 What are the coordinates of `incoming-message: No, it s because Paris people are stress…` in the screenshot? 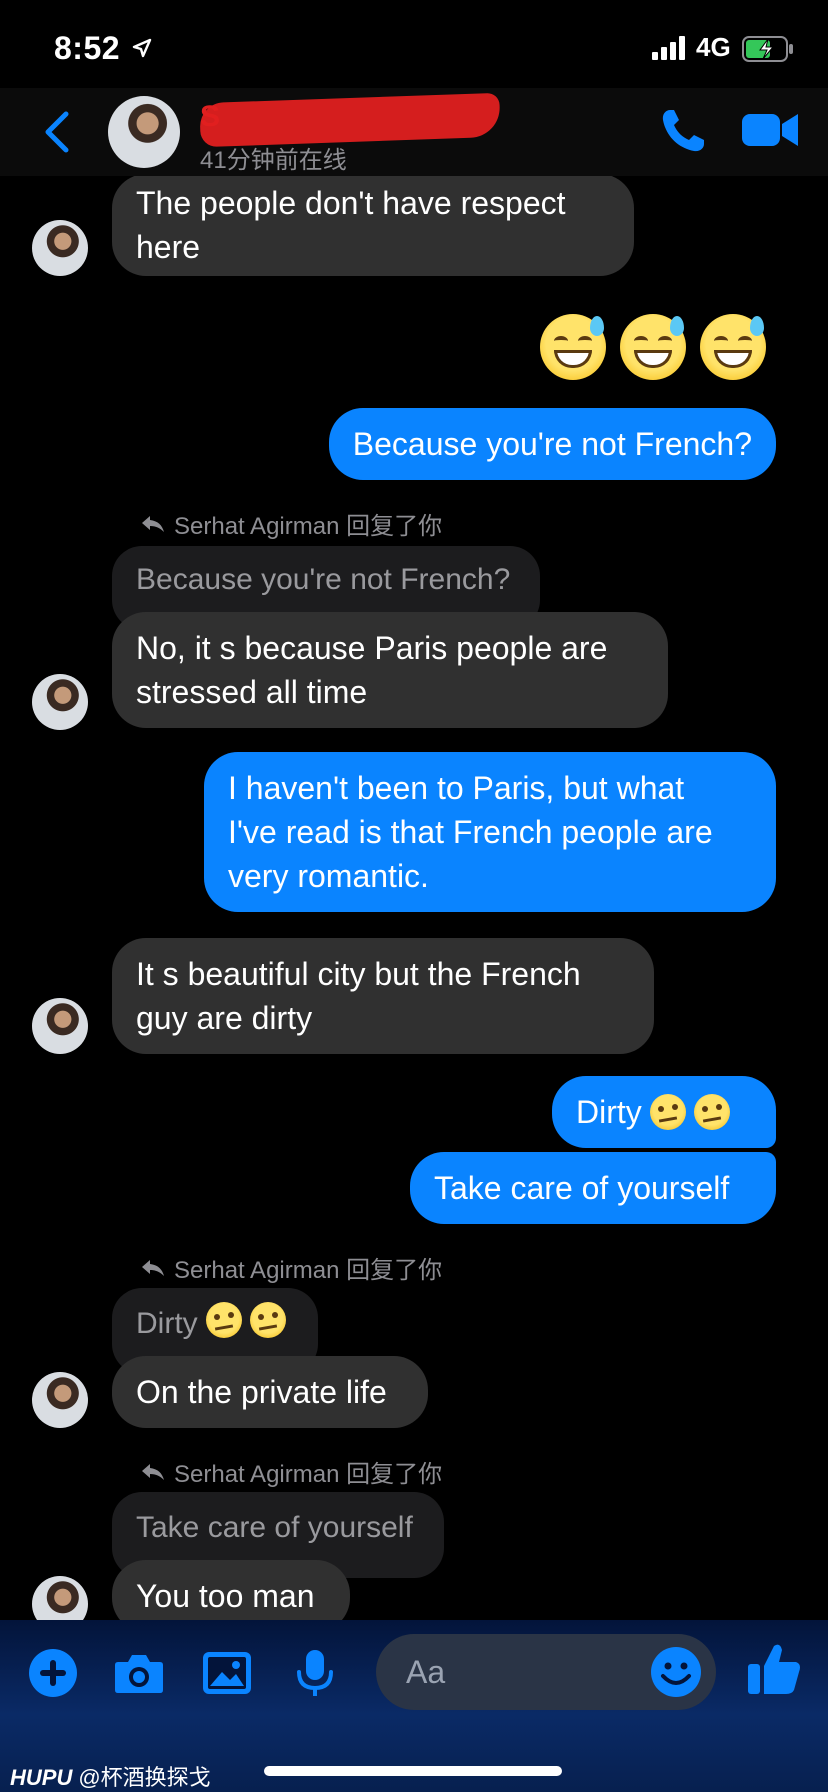 It's located at (390, 670).